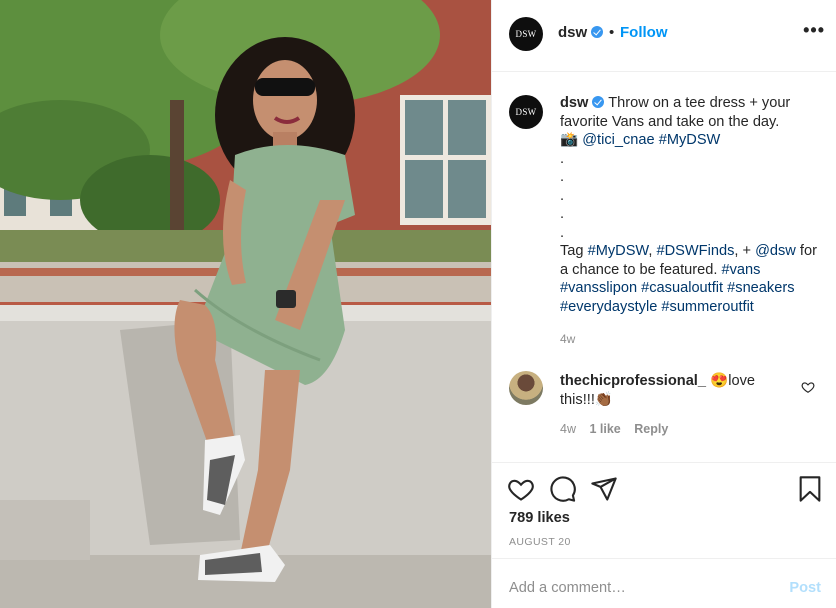  Describe the element at coordinates (540, 542) in the screenshot. I see `post-date: AUGUST 20` at that location.